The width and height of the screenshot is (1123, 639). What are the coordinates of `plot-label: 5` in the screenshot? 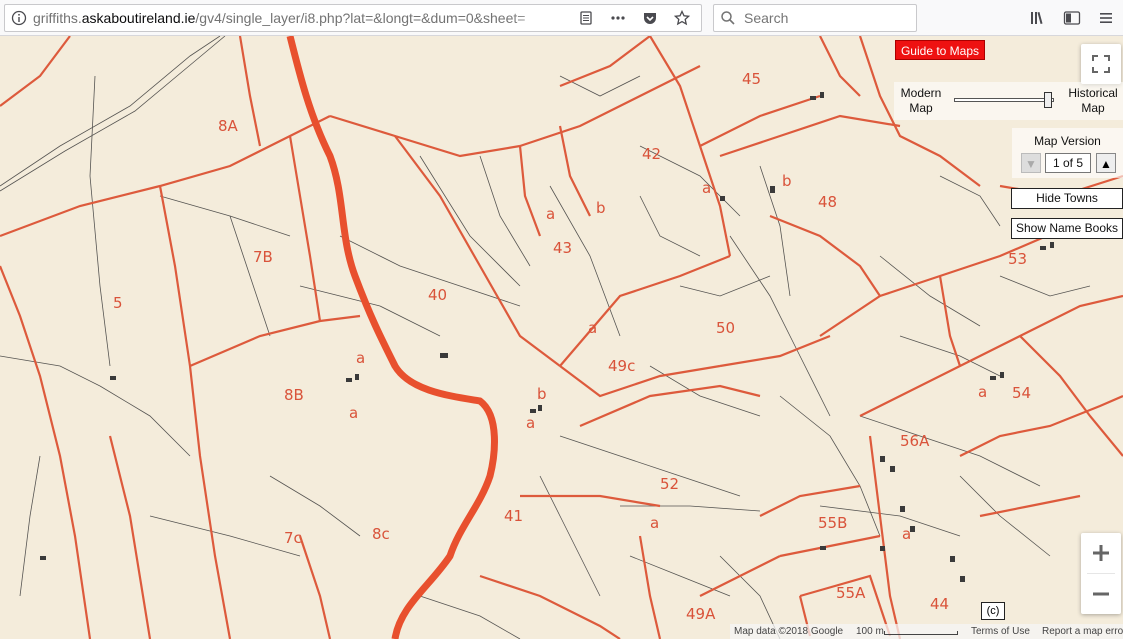 It's located at (118, 303).